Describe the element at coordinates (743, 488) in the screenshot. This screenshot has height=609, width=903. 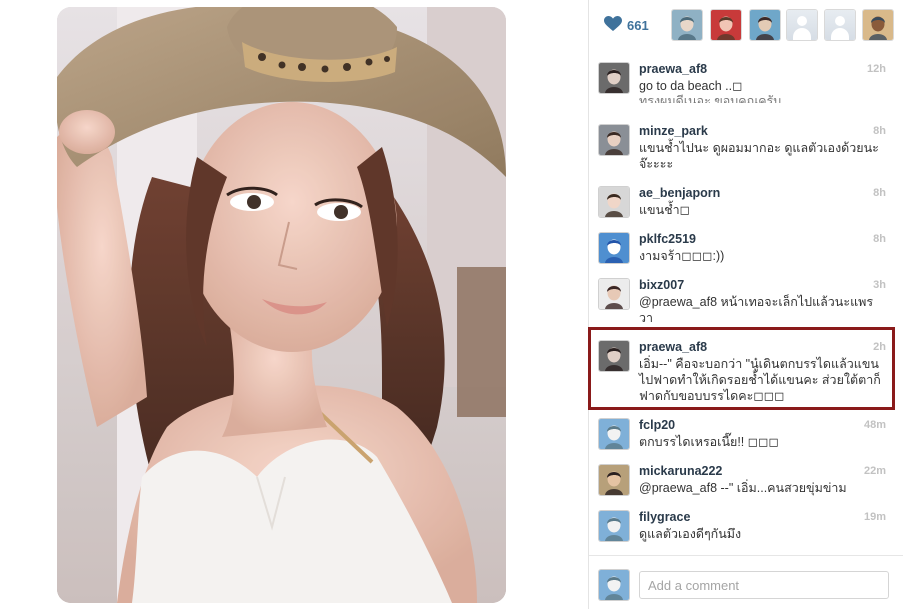
I see `comment-text: @praewa_af8 --" เอิ่ม...คนสวยขุ่มข่าม` at that location.